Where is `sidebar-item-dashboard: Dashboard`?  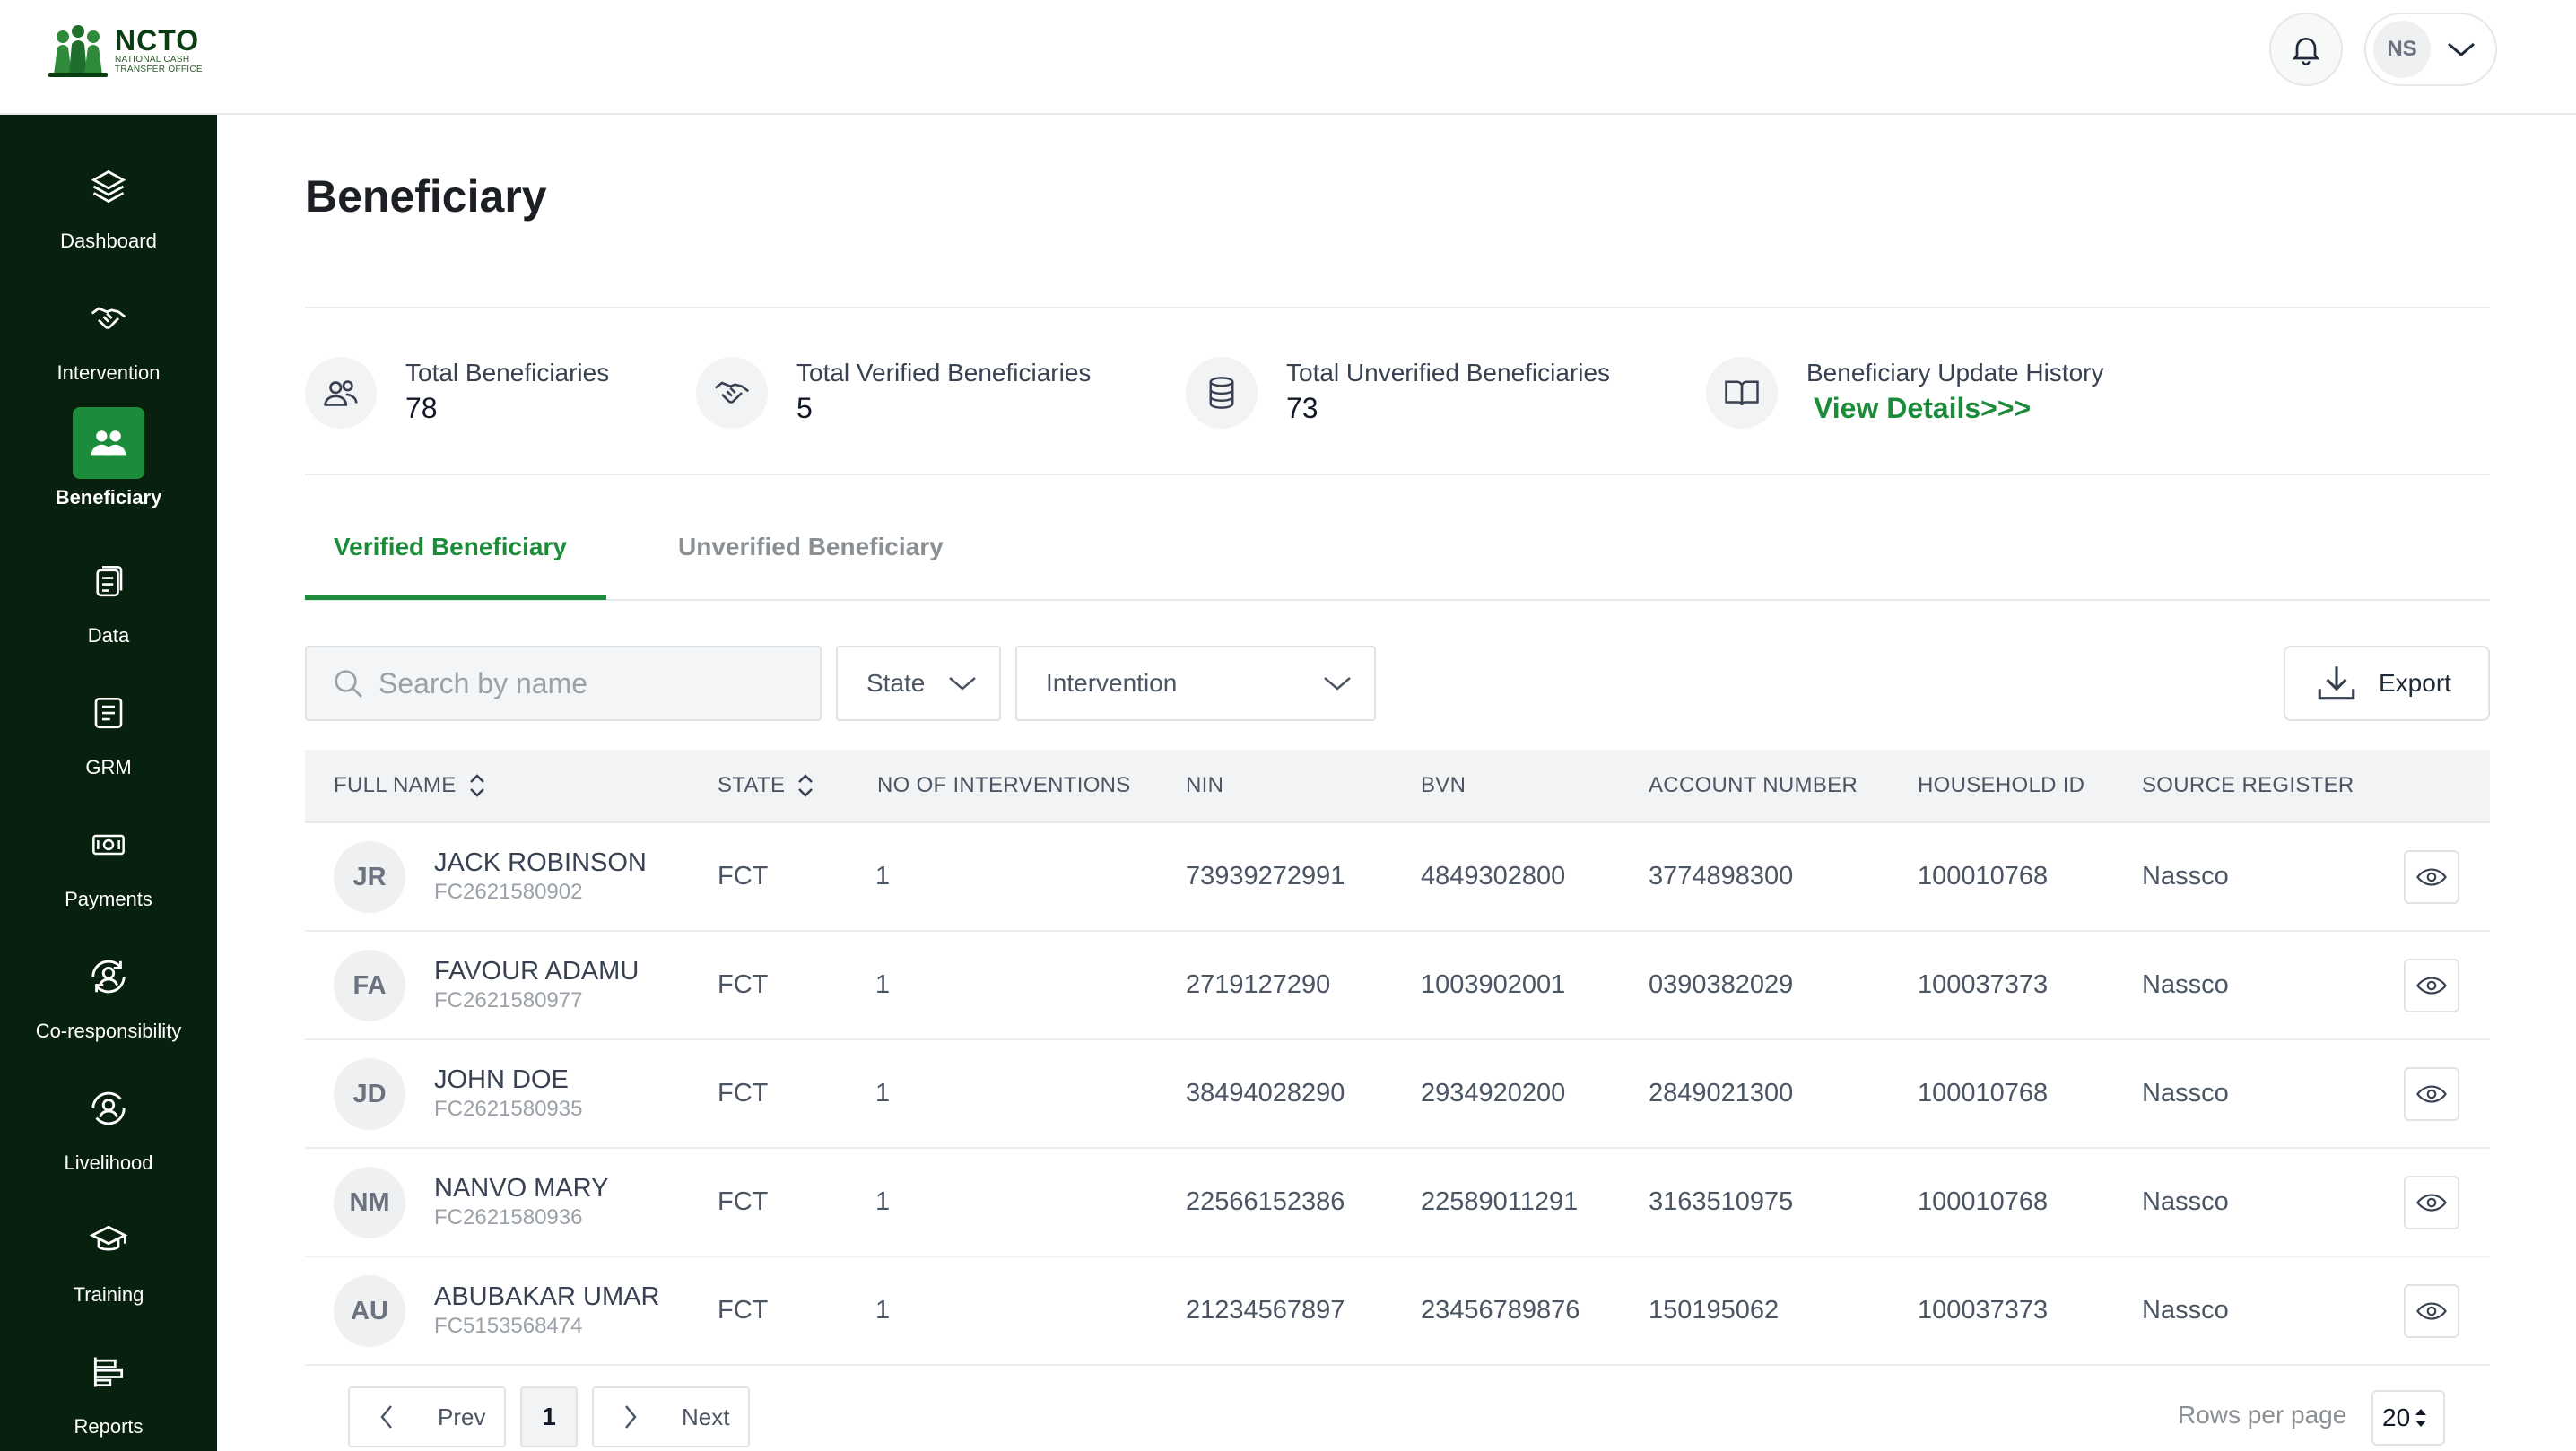 sidebar-item-dashboard: Dashboard is located at coordinates (108, 209).